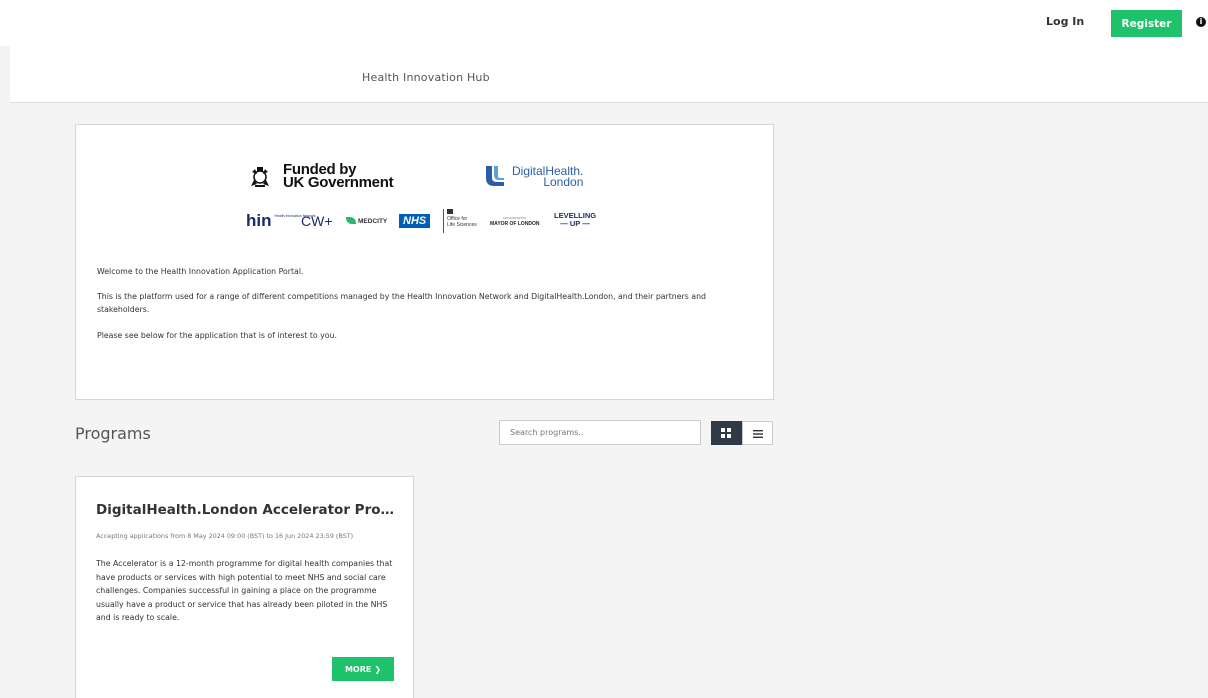  I want to click on levelling-up-logo: LEVELLING — UP —, so click(575, 219).